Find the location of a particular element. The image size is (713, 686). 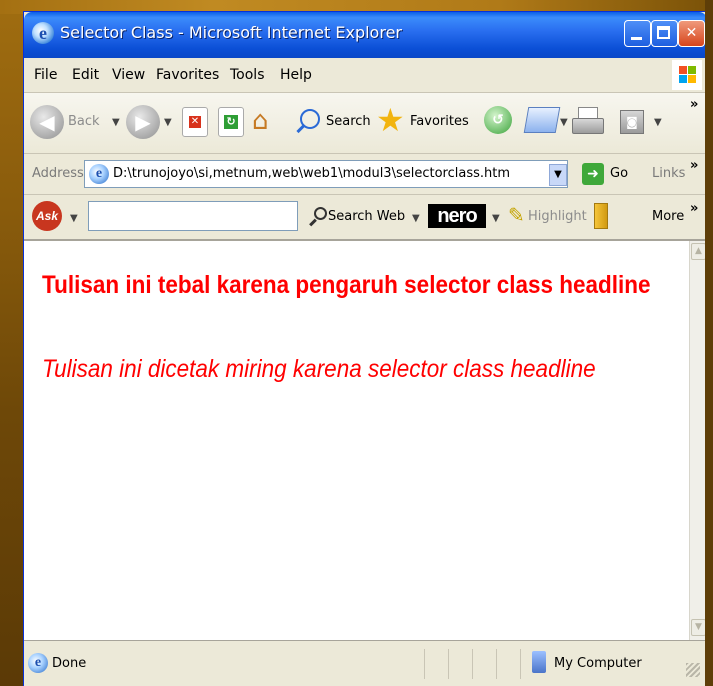

go-button: Go is located at coordinates (619, 173).